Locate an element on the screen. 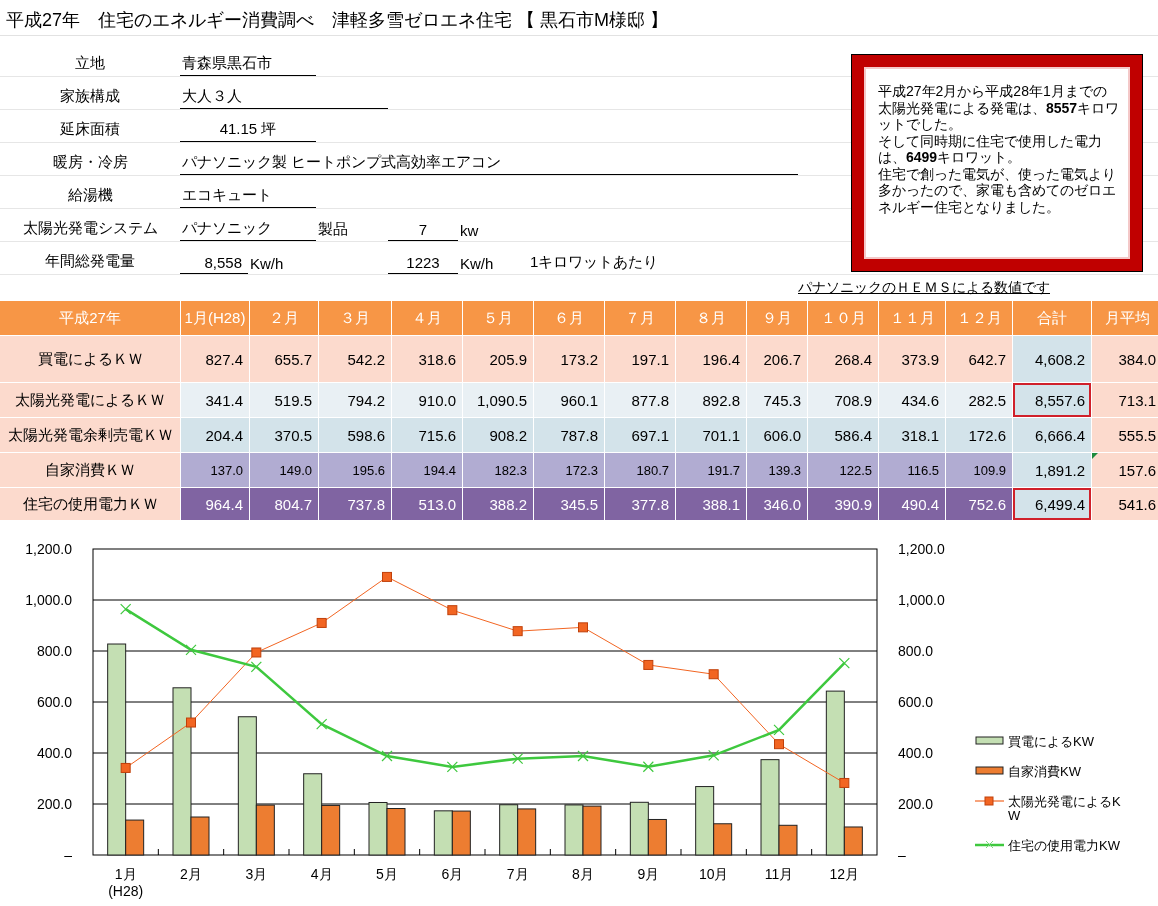 The image size is (1158, 906). column-header: 平成27年 is located at coordinates (90, 318).